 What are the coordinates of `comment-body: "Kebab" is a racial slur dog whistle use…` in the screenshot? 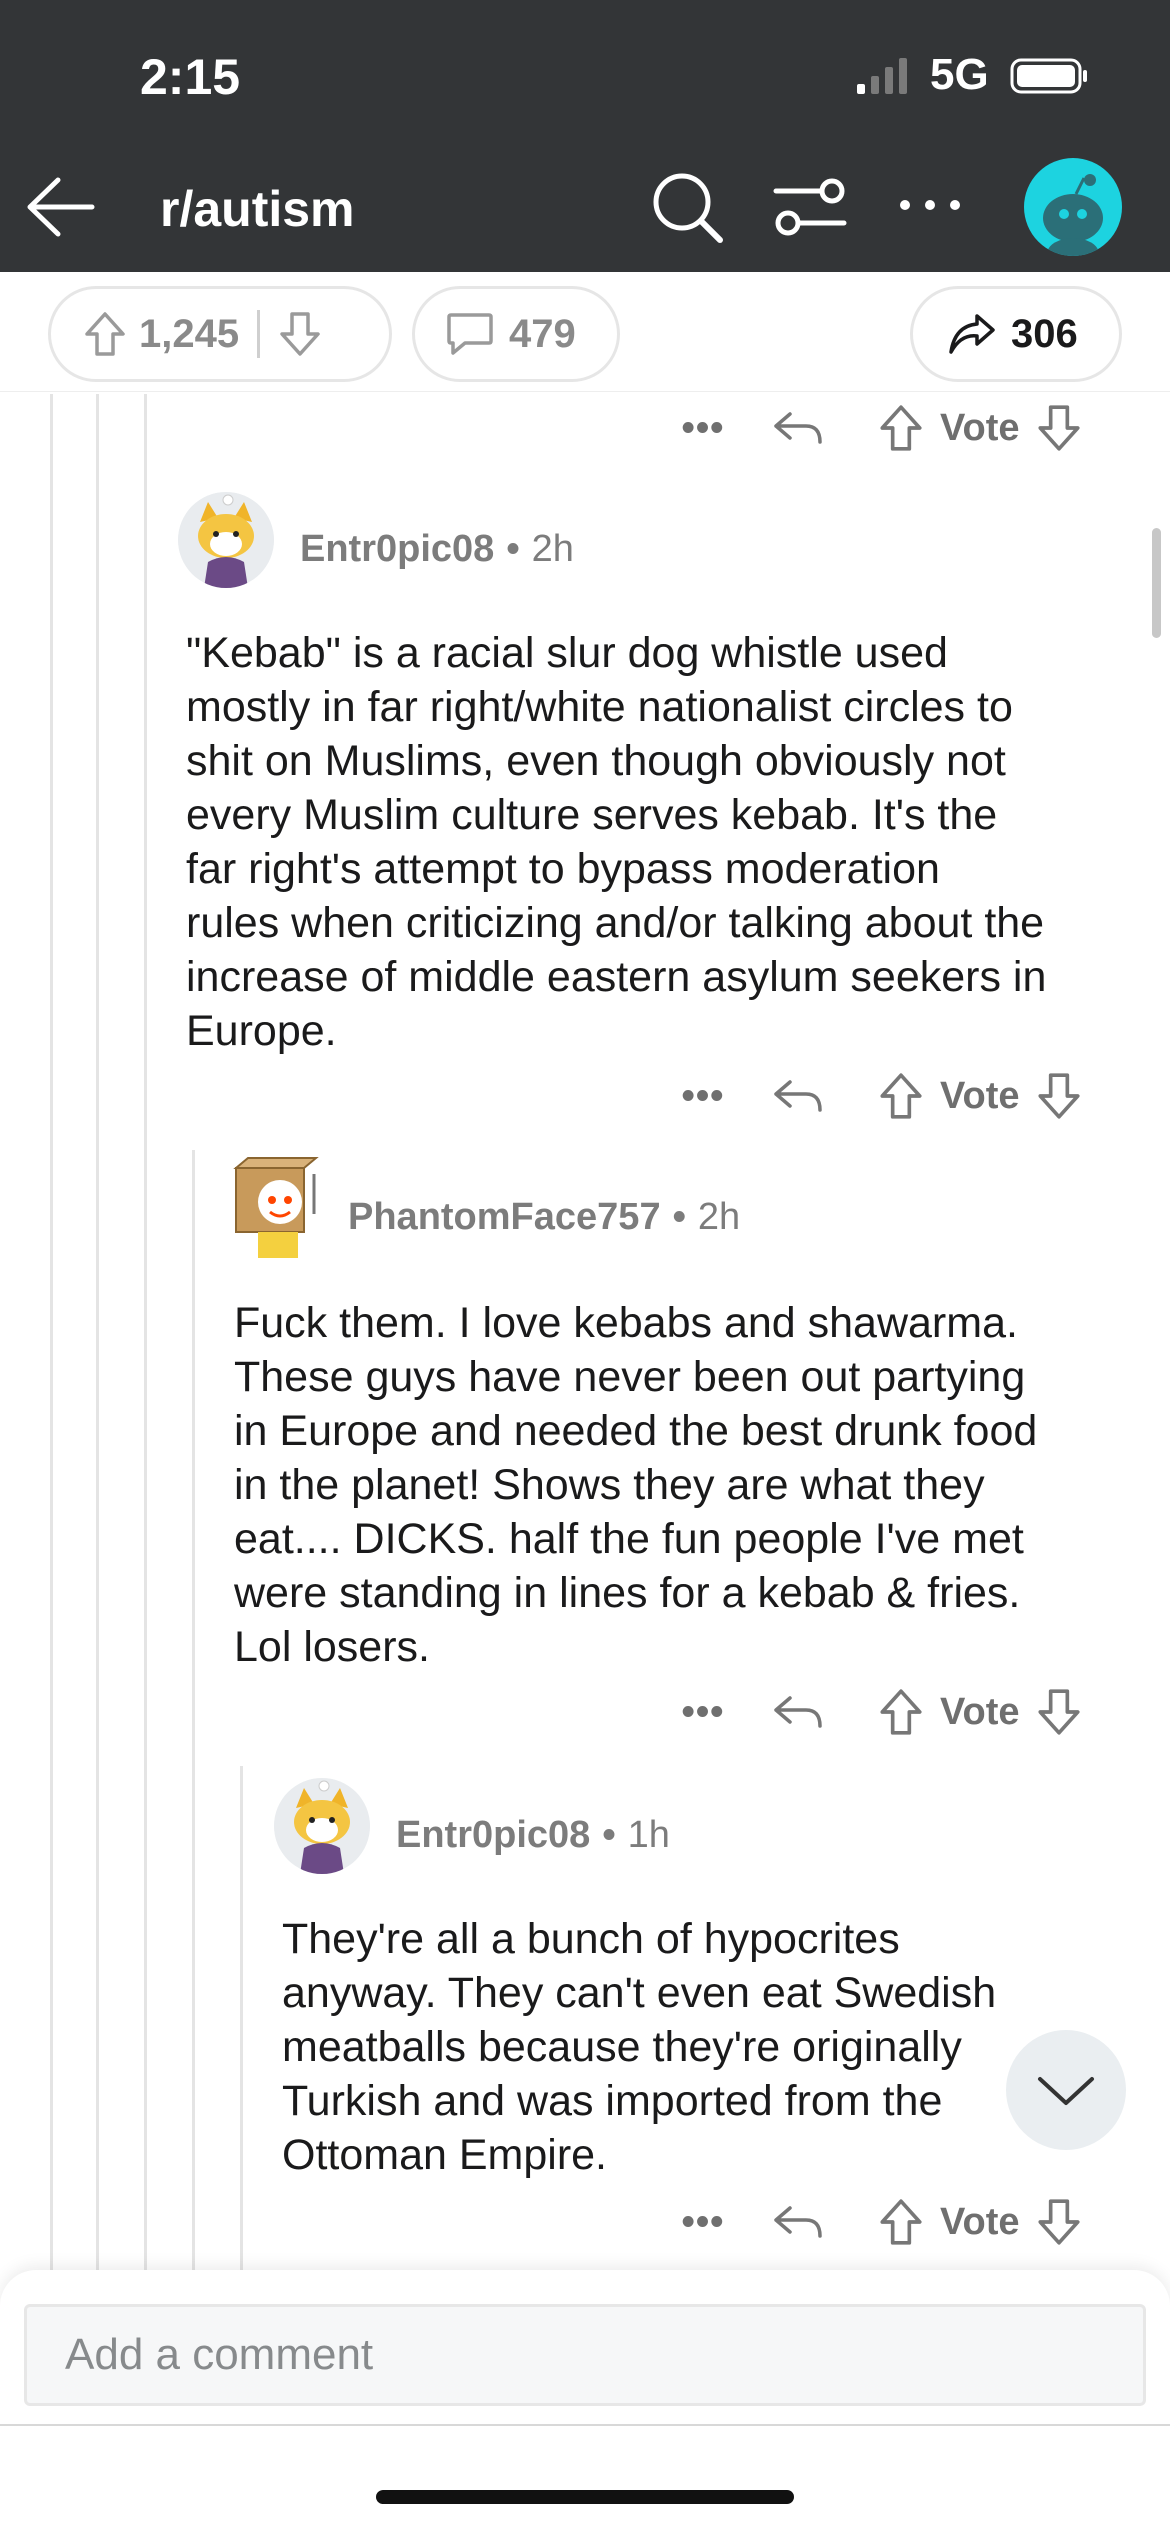 It's located at (666, 842).